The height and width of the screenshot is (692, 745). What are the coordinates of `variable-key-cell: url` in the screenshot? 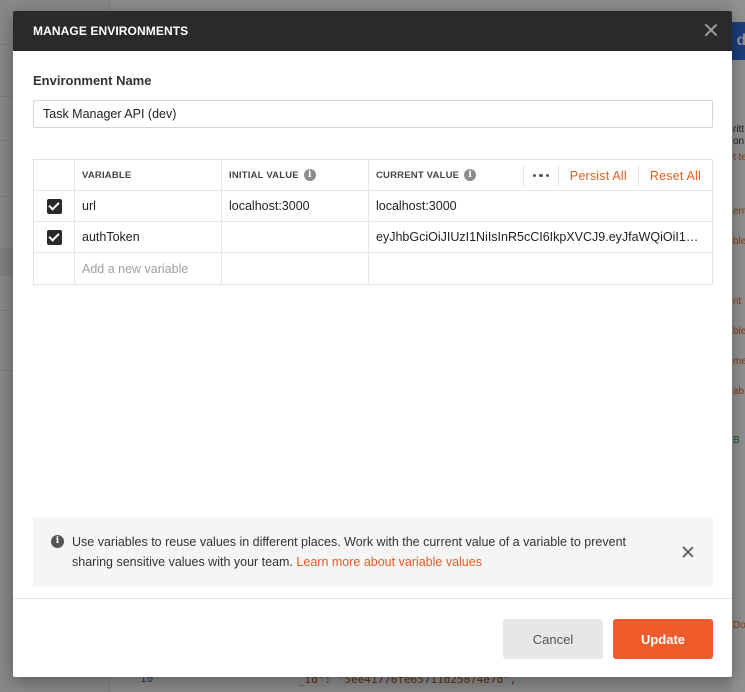 It's located at (148, 206).